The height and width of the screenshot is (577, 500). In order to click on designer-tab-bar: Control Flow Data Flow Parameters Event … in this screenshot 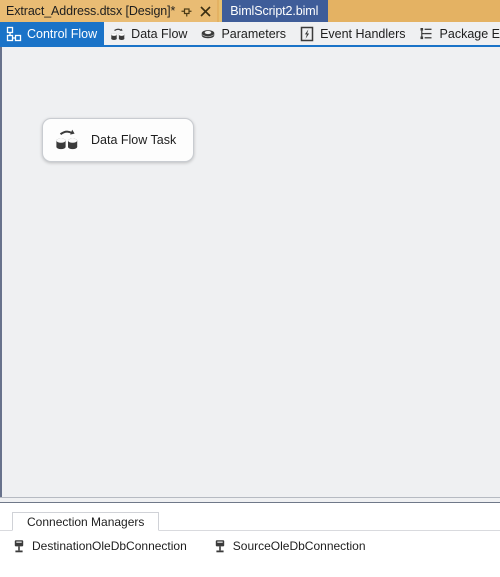, I will do `click(250, 34)`.